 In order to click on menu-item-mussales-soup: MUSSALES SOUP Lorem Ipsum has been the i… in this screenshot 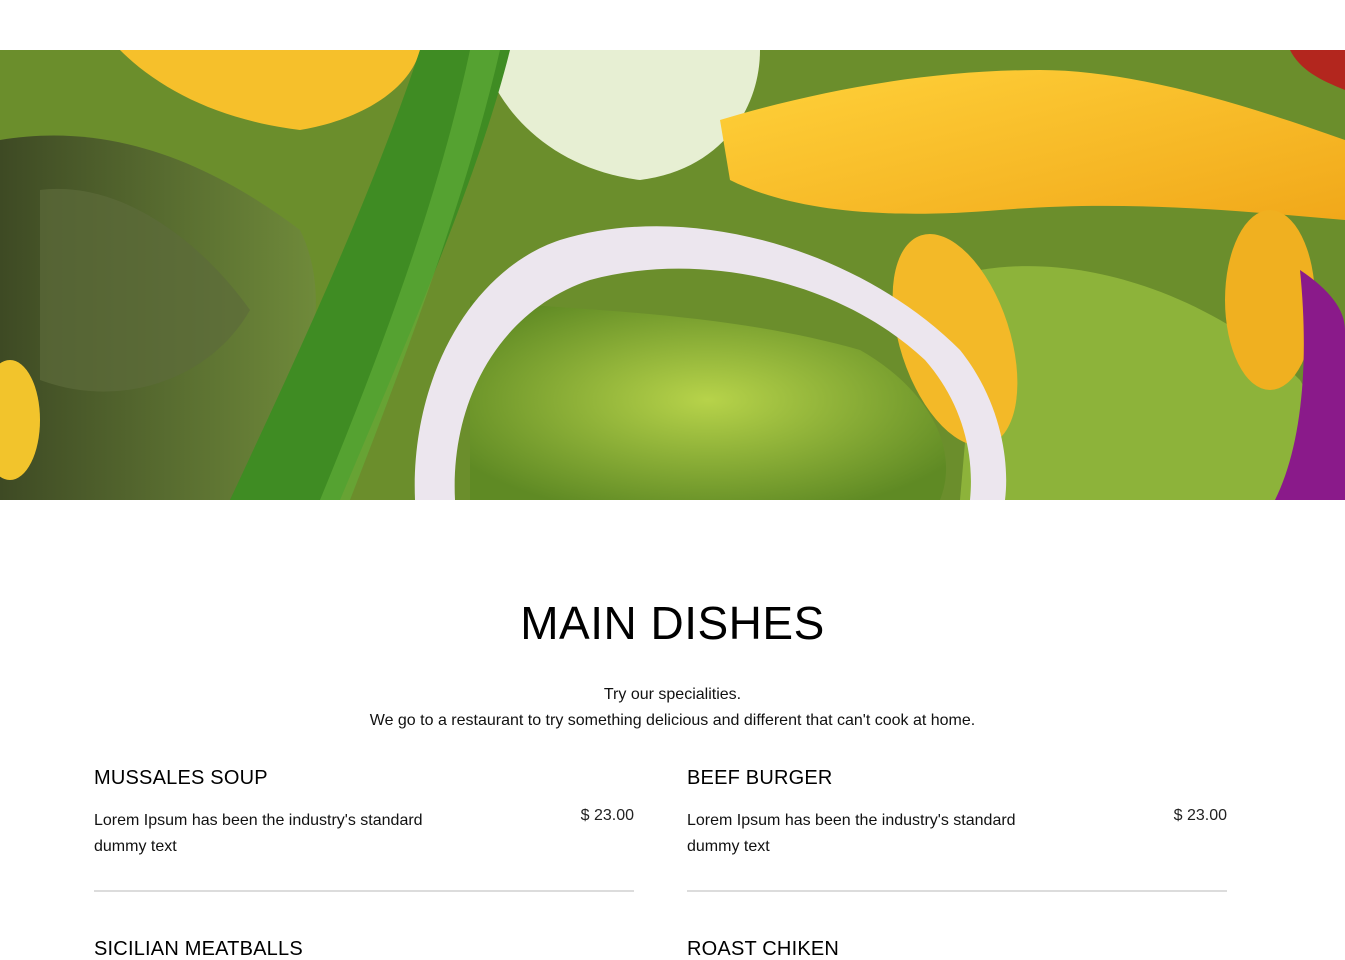, I will do `click(364, 829)`.